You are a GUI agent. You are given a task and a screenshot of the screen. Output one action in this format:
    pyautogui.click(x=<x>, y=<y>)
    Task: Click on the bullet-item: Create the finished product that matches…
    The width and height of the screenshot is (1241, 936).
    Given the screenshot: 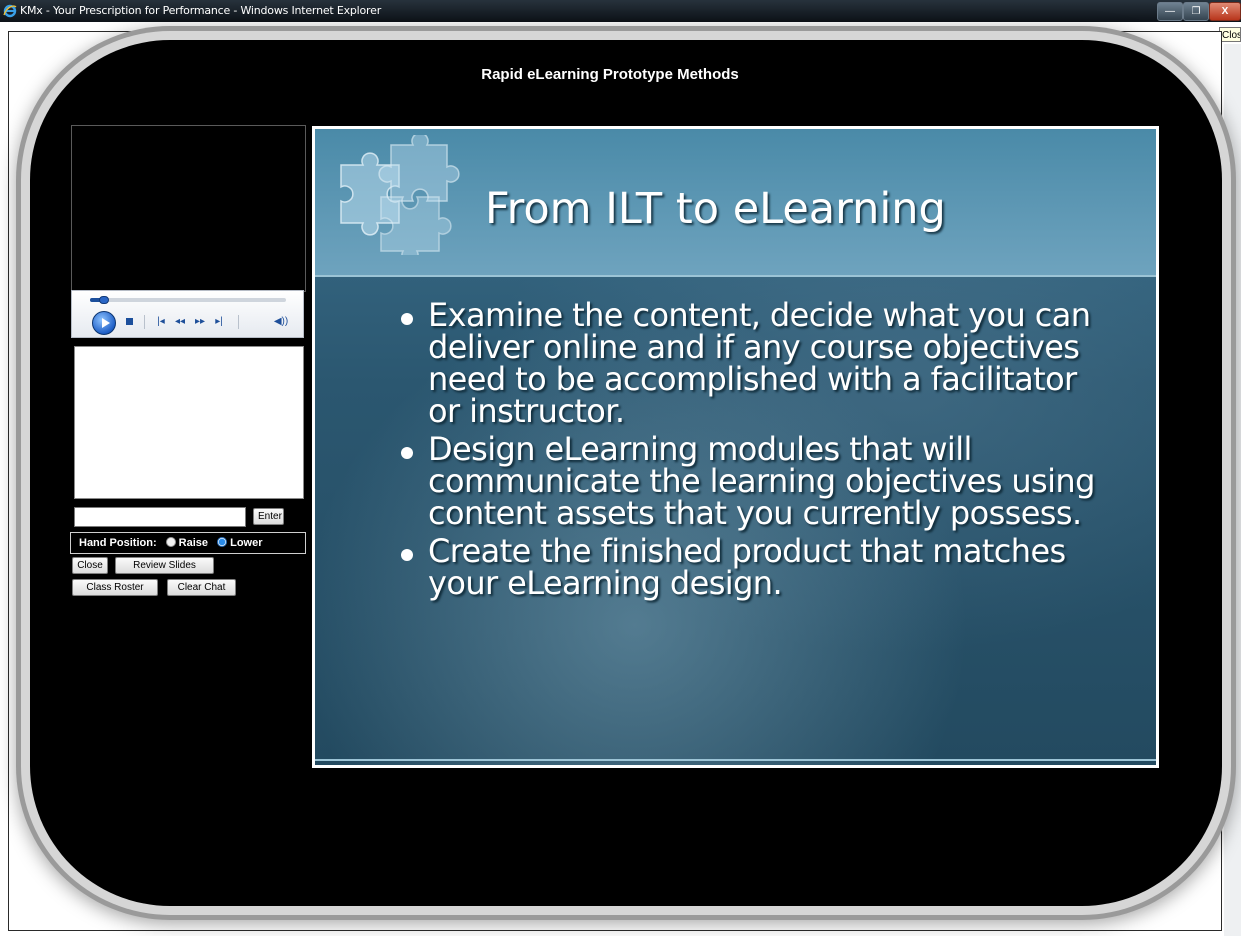 What is the action you would take?
    pyautogui.click(x=745, y=567)
    